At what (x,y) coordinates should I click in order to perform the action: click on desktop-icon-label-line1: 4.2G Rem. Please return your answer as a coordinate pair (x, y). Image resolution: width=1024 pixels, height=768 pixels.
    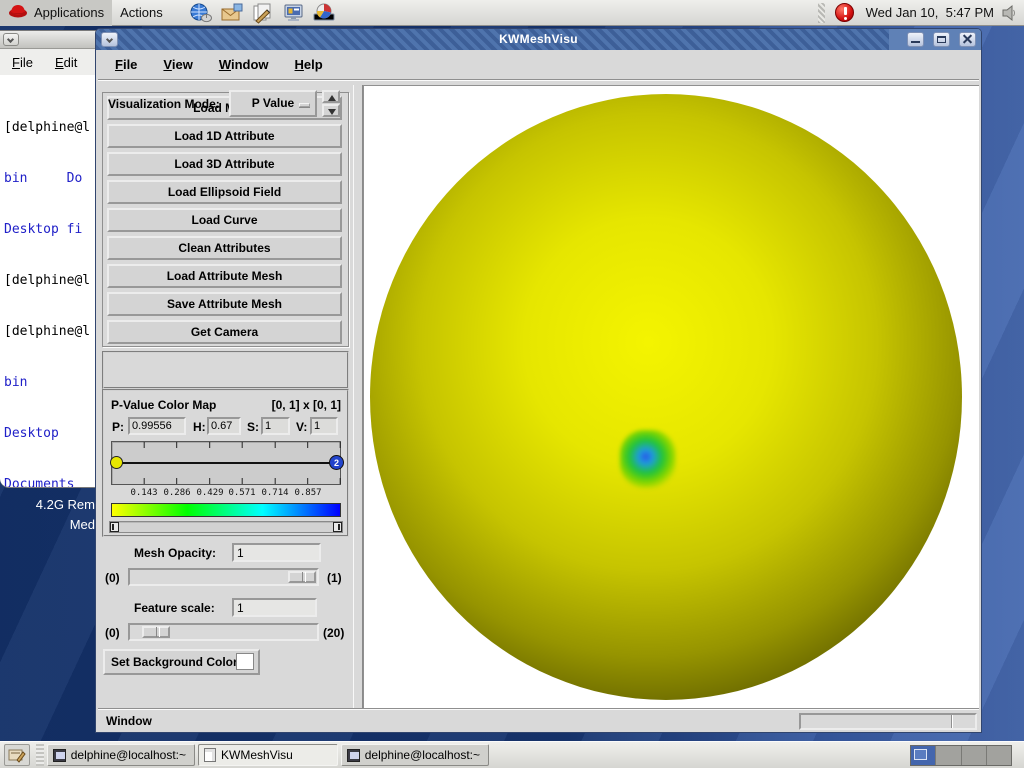
    Looking at the image, I should click on (65, 504).